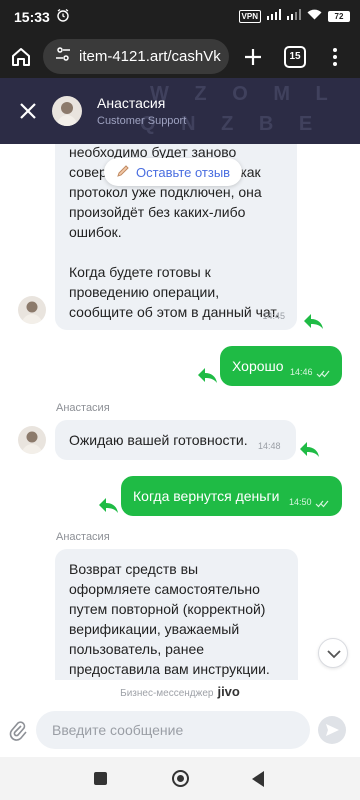 The image size is (360, 800). I want to click on attach-button, so click(18, 731).